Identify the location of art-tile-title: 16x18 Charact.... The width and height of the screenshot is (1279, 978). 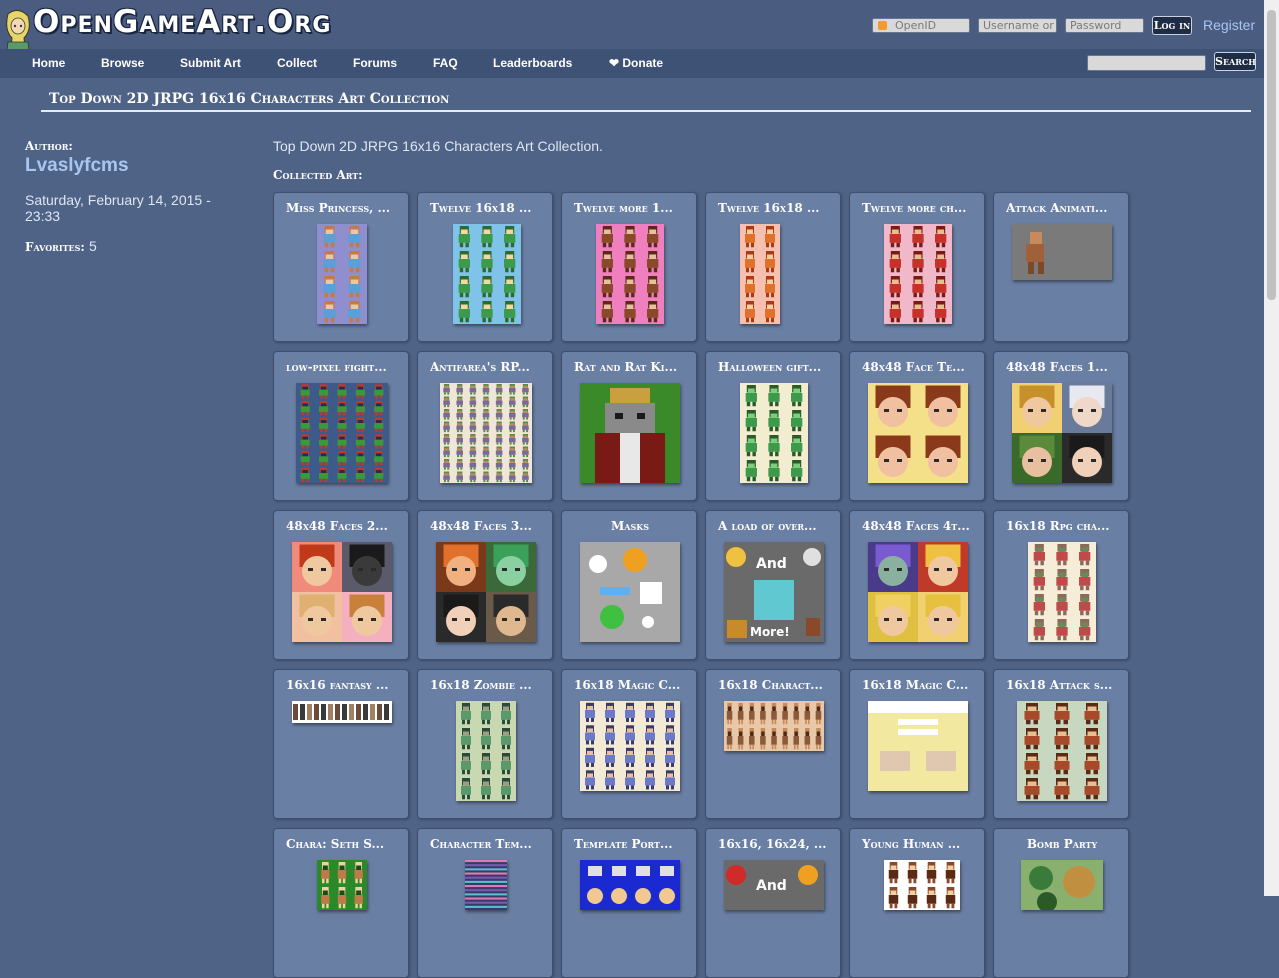
(774, 685).